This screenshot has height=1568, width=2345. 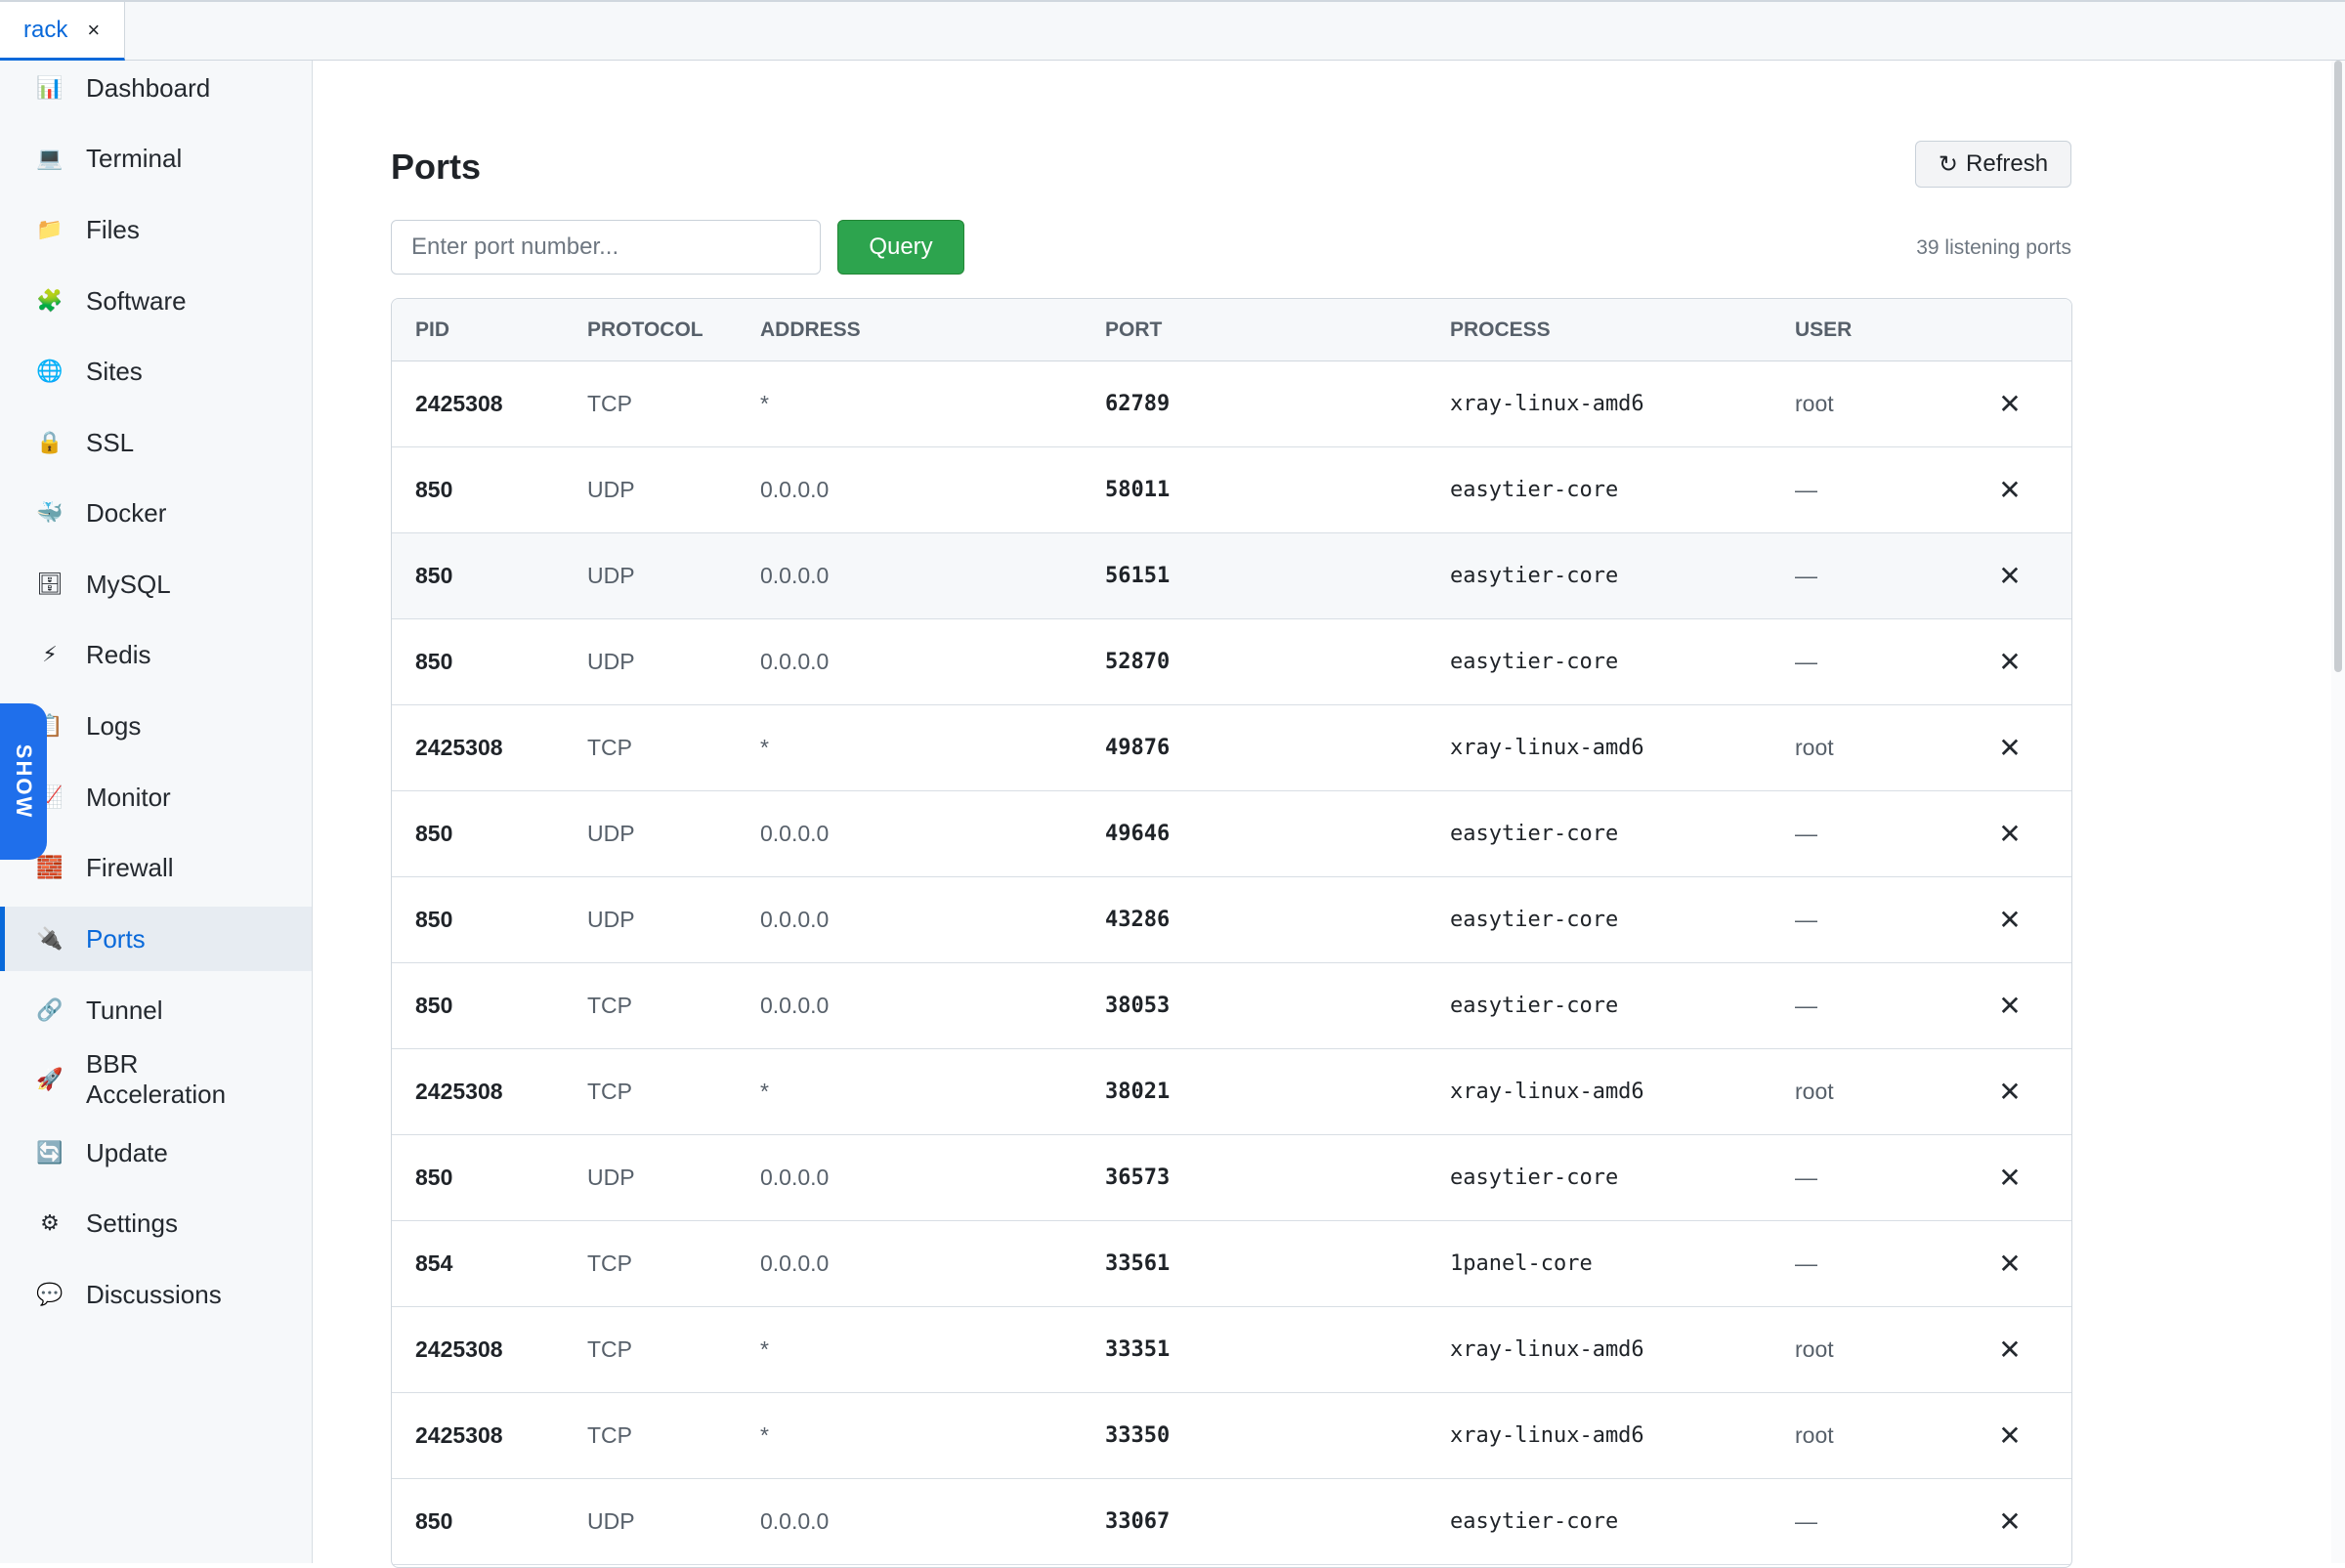 I want to click on port-cell: 49876, so click(x=1138, y=748).